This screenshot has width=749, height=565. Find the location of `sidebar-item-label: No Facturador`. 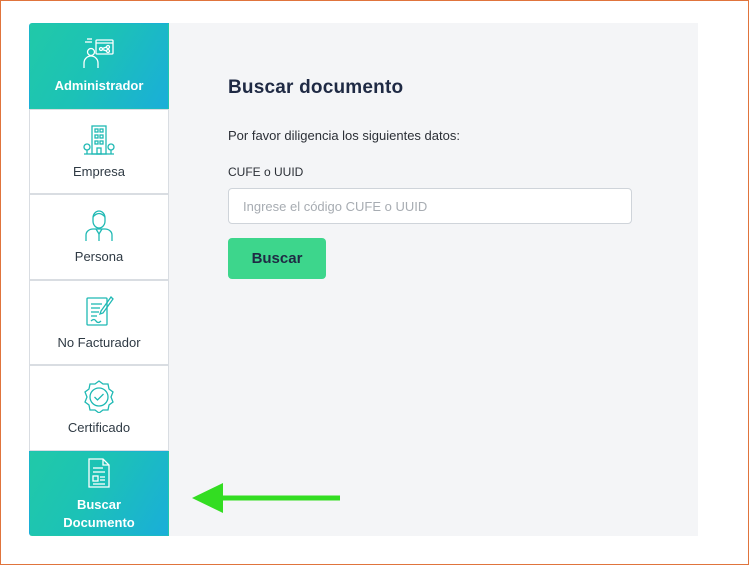

sidebar-item-label: No Facturador is located at coordinates (99, 342).